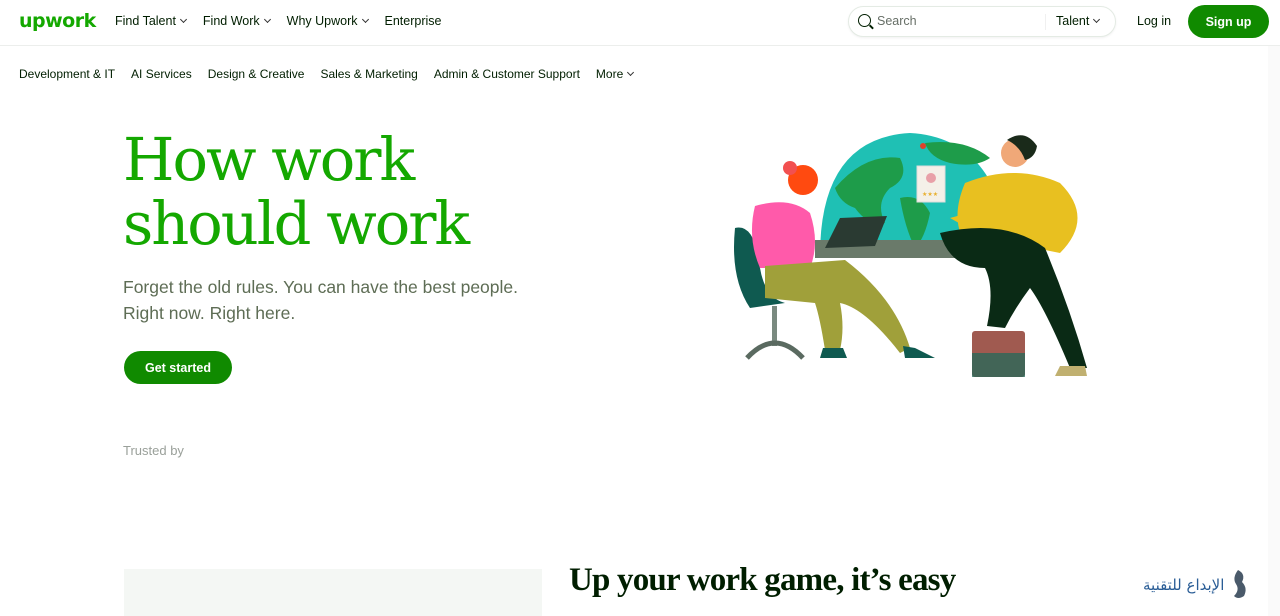  Describe the element at coordinates (910, 255) in the screenshot. I see `hero-illustration: ★★★` at that location.